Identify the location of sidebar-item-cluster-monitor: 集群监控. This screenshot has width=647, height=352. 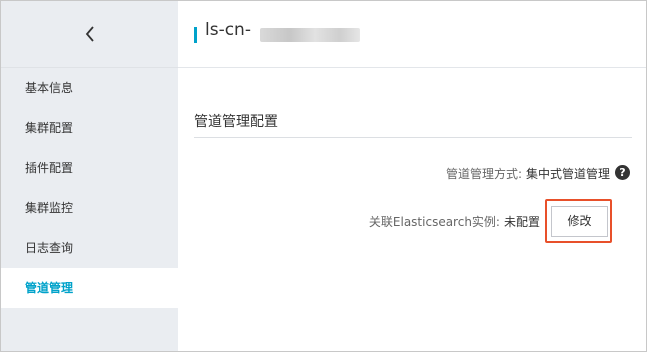
(89, 208).